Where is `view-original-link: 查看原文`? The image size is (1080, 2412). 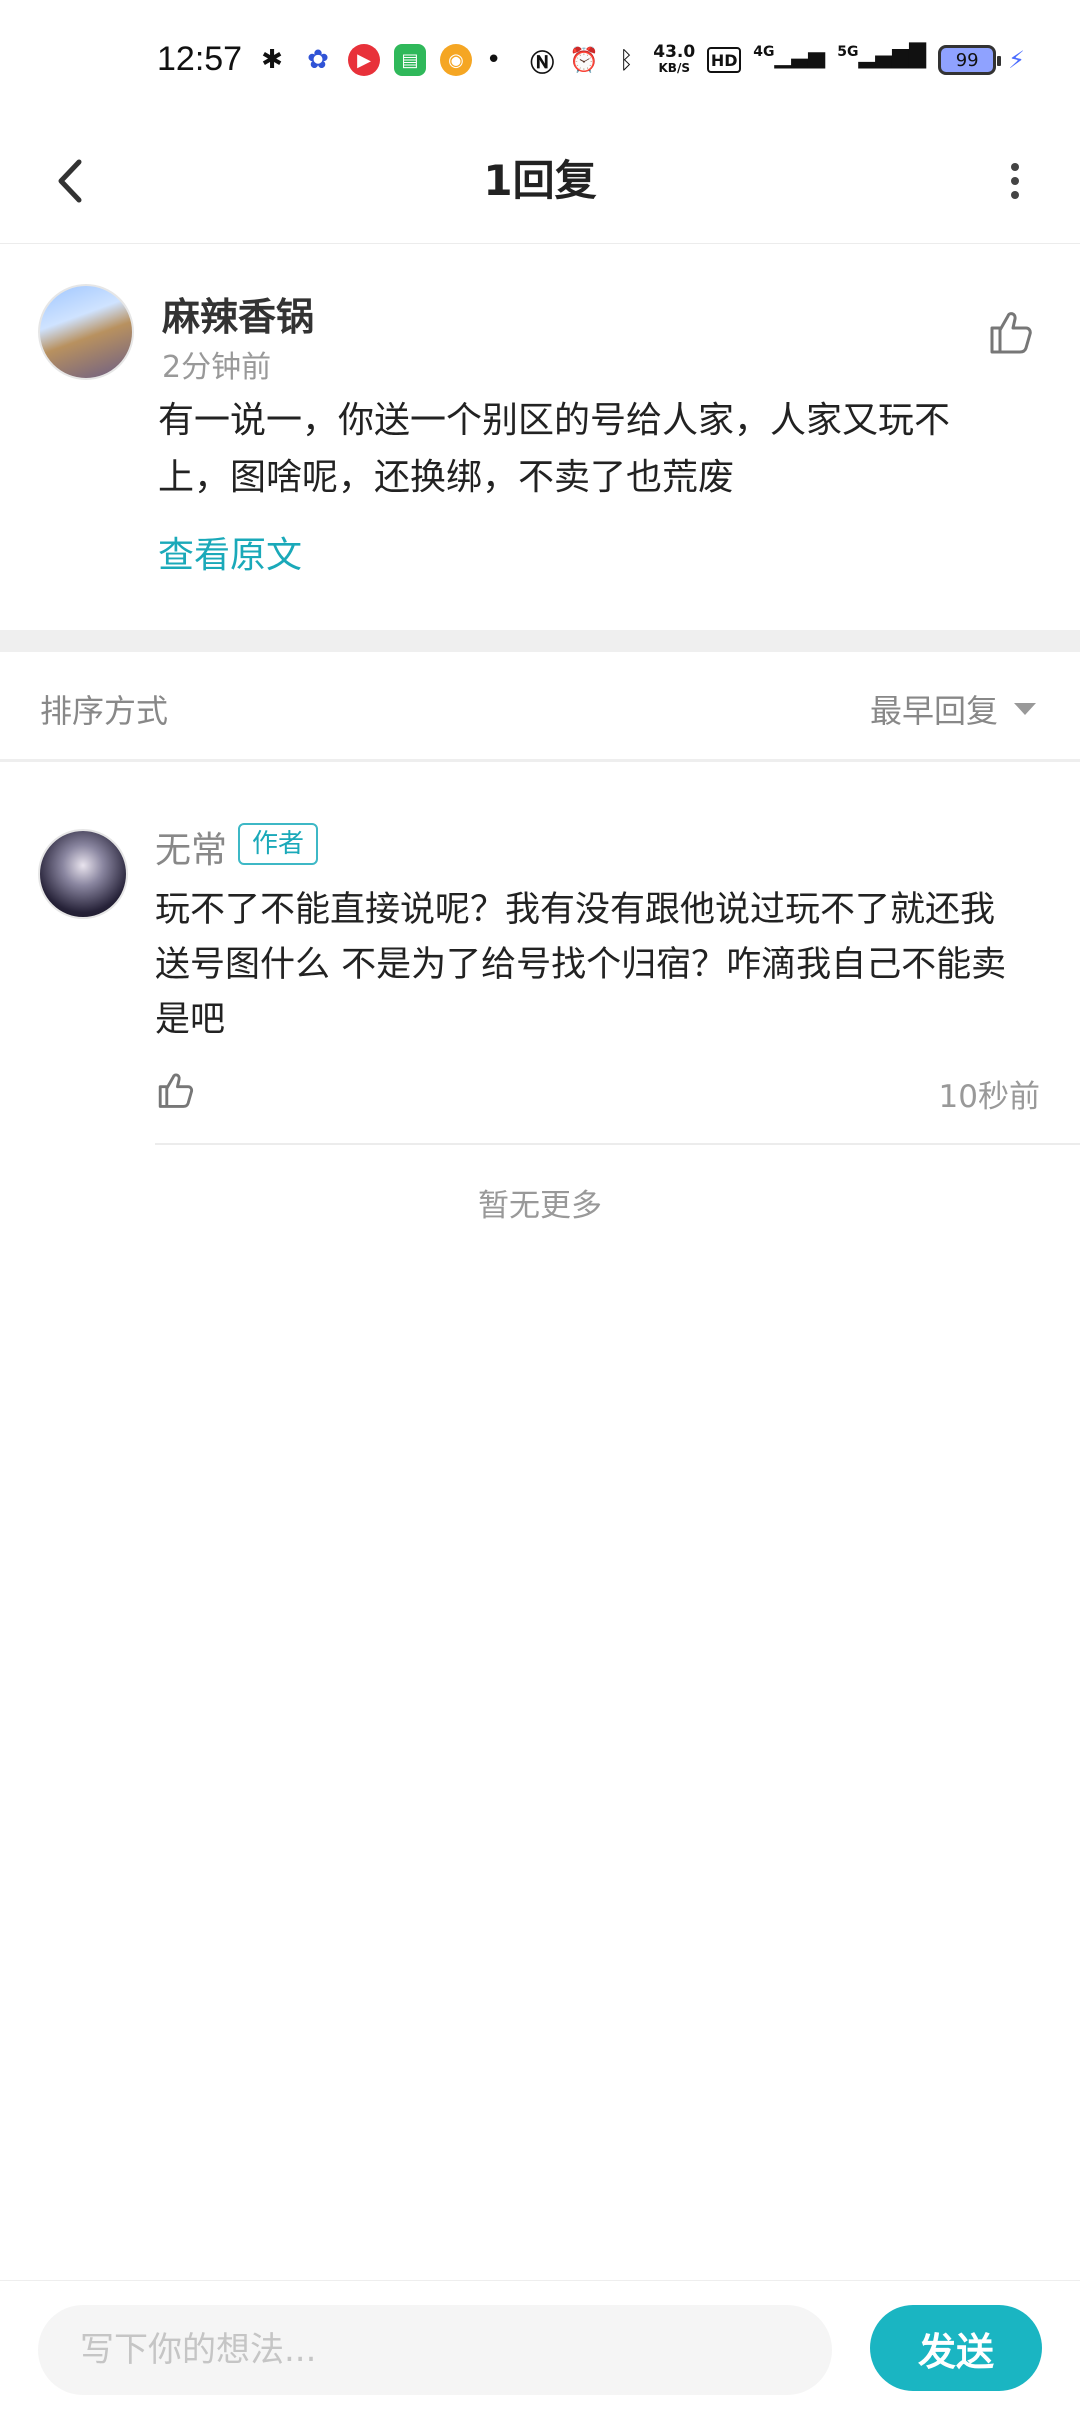 view-original-link: 查看原文 is located at coordinates (230, 552).